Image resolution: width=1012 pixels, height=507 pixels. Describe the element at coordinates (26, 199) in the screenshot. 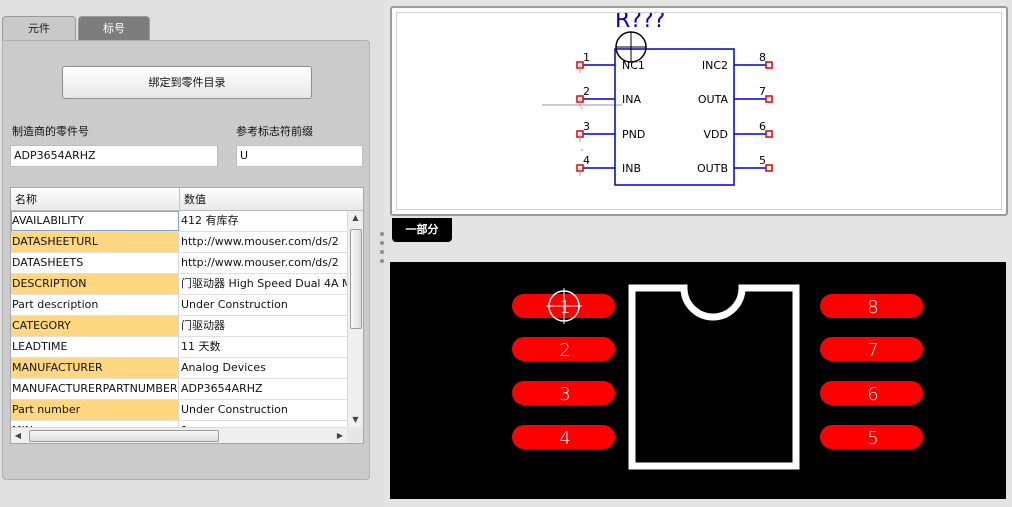

I see `column-header-name: 名称` at that location.